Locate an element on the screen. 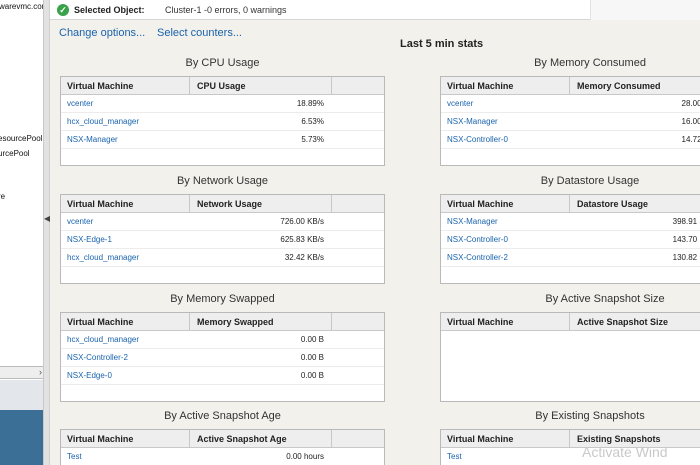 The image size is (700, 465). metric-value: 398.91 KB is located at coordinates (686, 221).